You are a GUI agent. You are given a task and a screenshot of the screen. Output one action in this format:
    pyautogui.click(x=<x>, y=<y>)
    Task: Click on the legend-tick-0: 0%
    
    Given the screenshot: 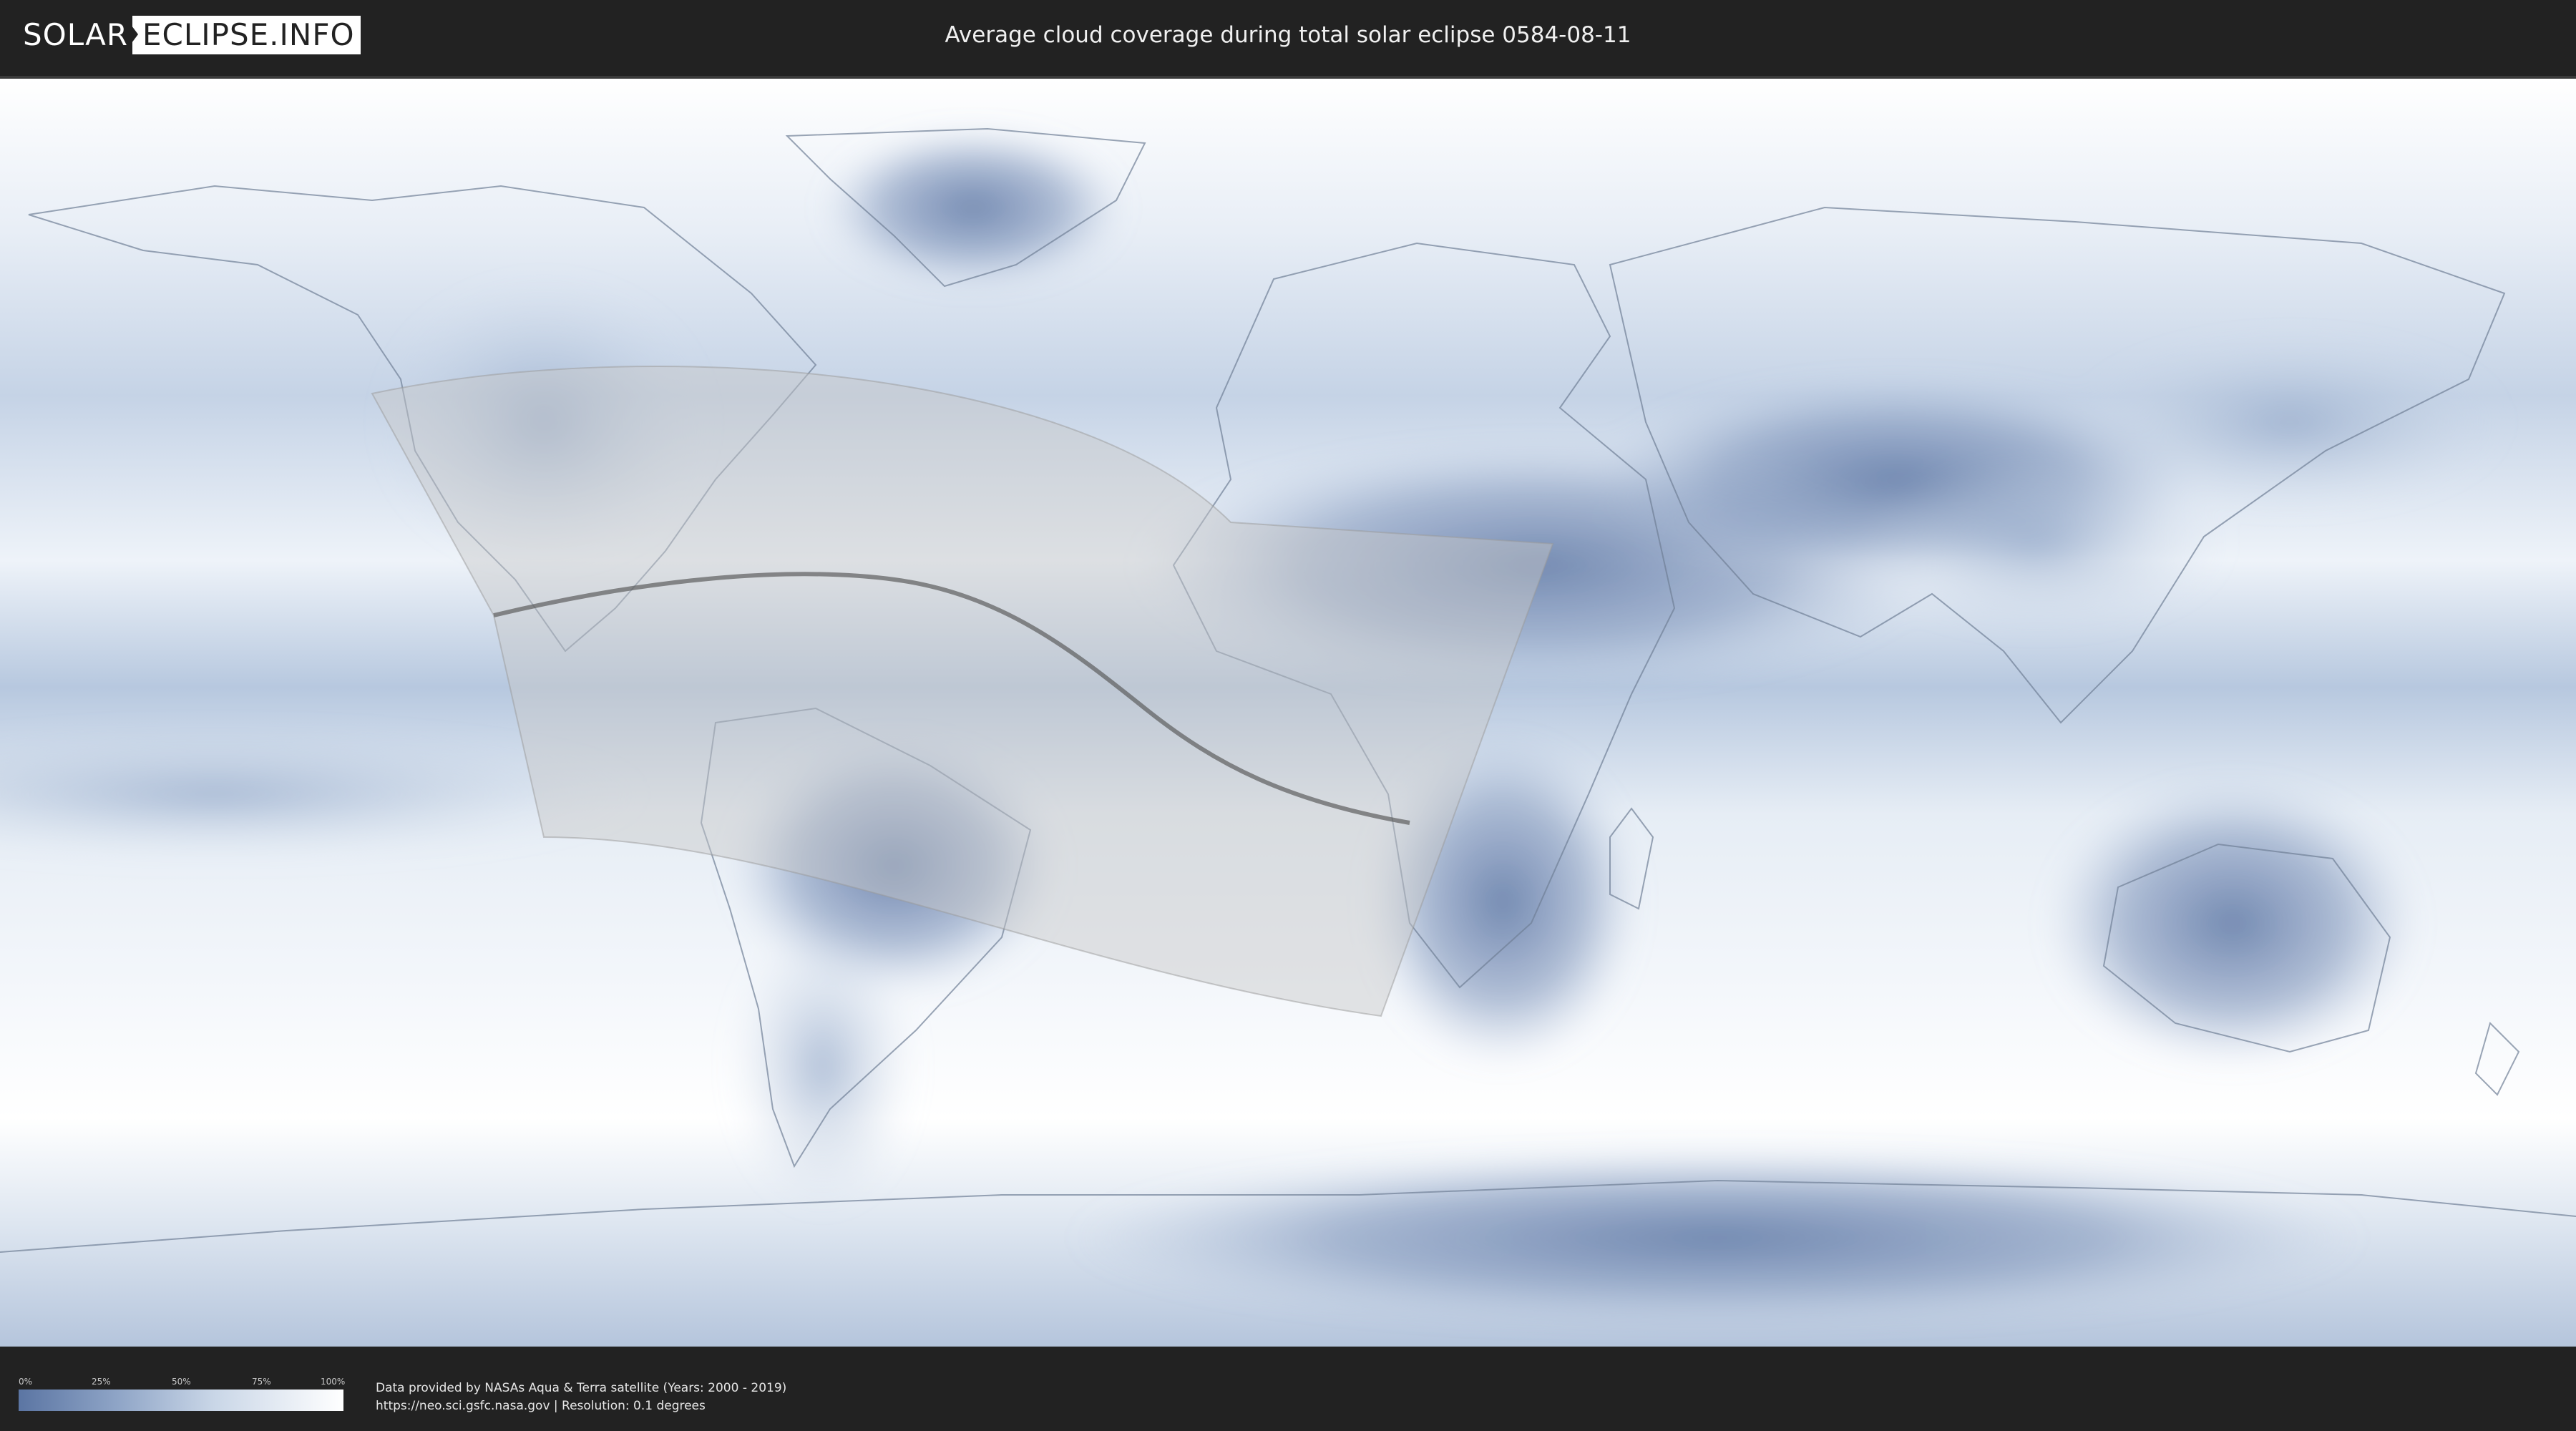 What is the action you would take?
    pyautogui.click(x=26, y=1382)
    